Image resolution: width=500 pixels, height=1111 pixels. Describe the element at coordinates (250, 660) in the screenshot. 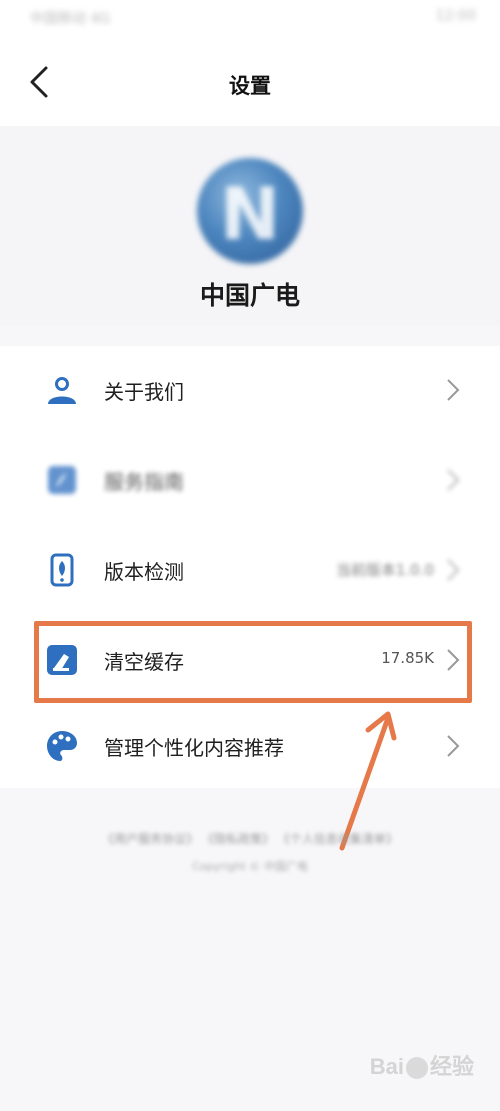

I see `menu-item-clear-cache: 清空缓存 17.85K` at that location.